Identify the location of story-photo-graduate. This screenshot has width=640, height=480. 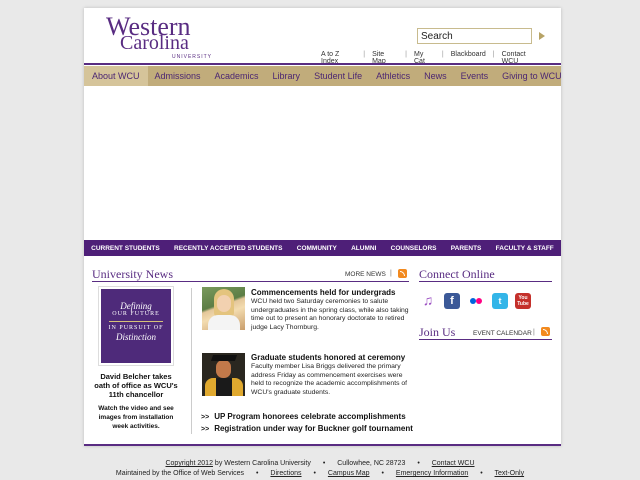
(223, 308).